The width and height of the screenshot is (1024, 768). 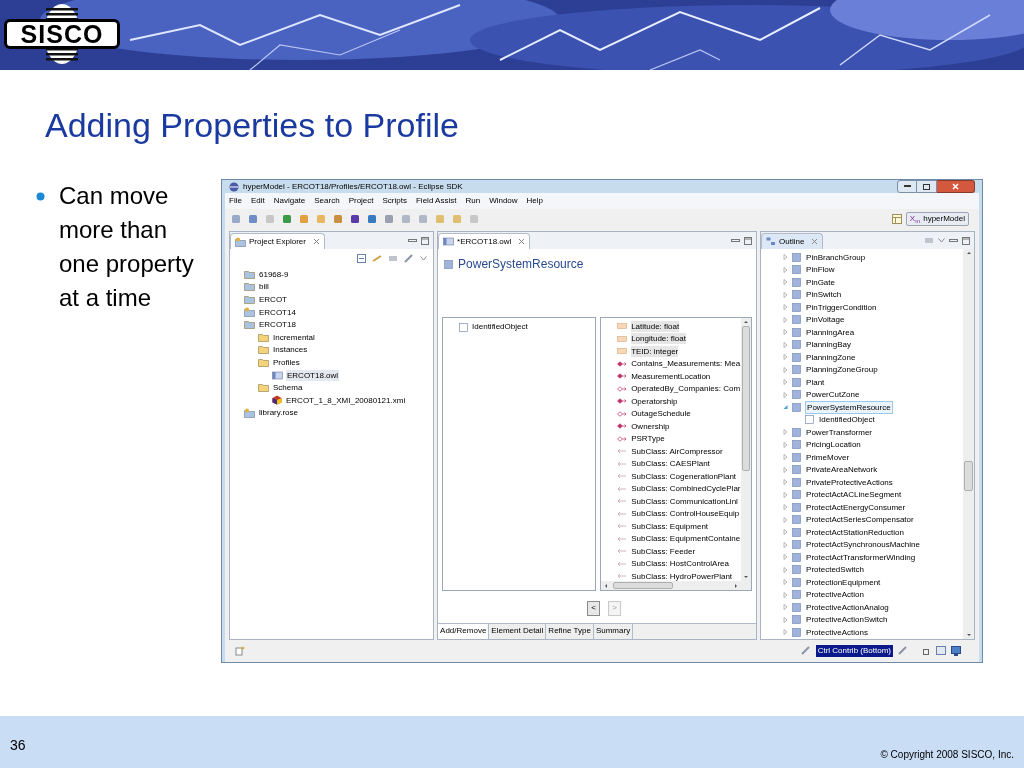 What do you see at coordinates (842, 470) in the screenshot?
I see `outline-item: PrivateAreaNetwork` at bounding box center [842, 470].